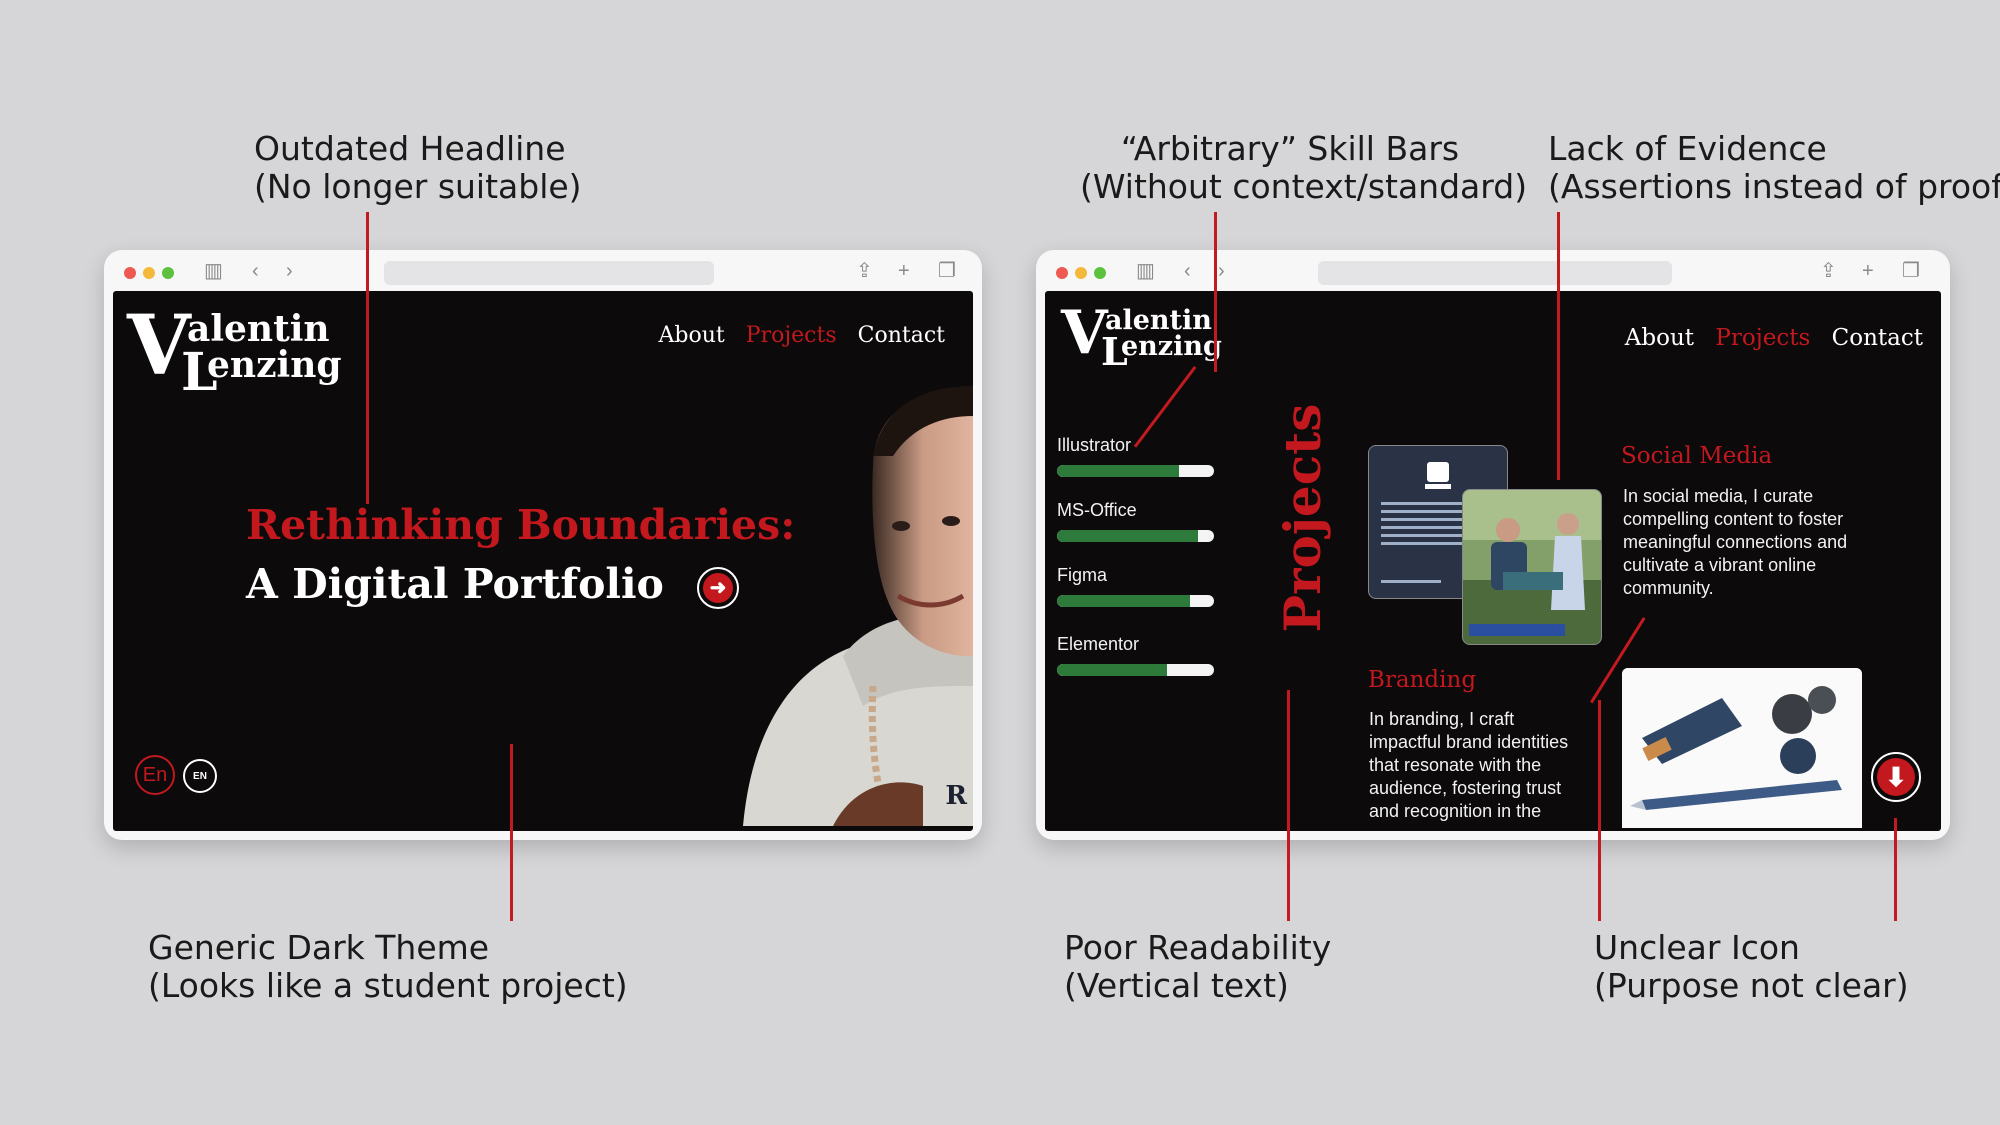  I want to click on annotation-outdated-headline: Outdated Headline (No longer suitable), so click(418, 168).